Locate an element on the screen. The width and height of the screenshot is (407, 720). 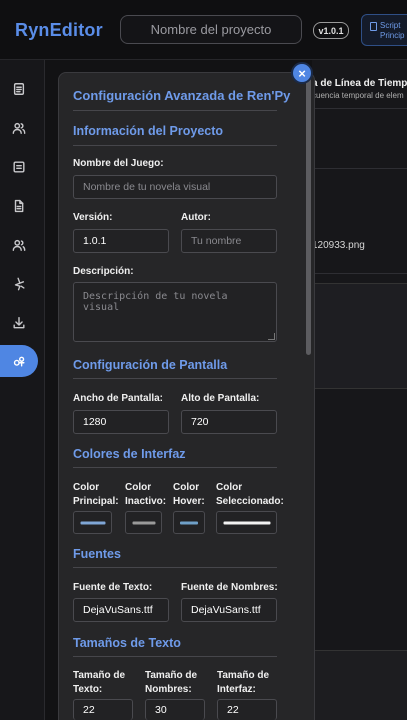
text-font-input: DejaVuSans.ttf is located at coordinates (121, 610).